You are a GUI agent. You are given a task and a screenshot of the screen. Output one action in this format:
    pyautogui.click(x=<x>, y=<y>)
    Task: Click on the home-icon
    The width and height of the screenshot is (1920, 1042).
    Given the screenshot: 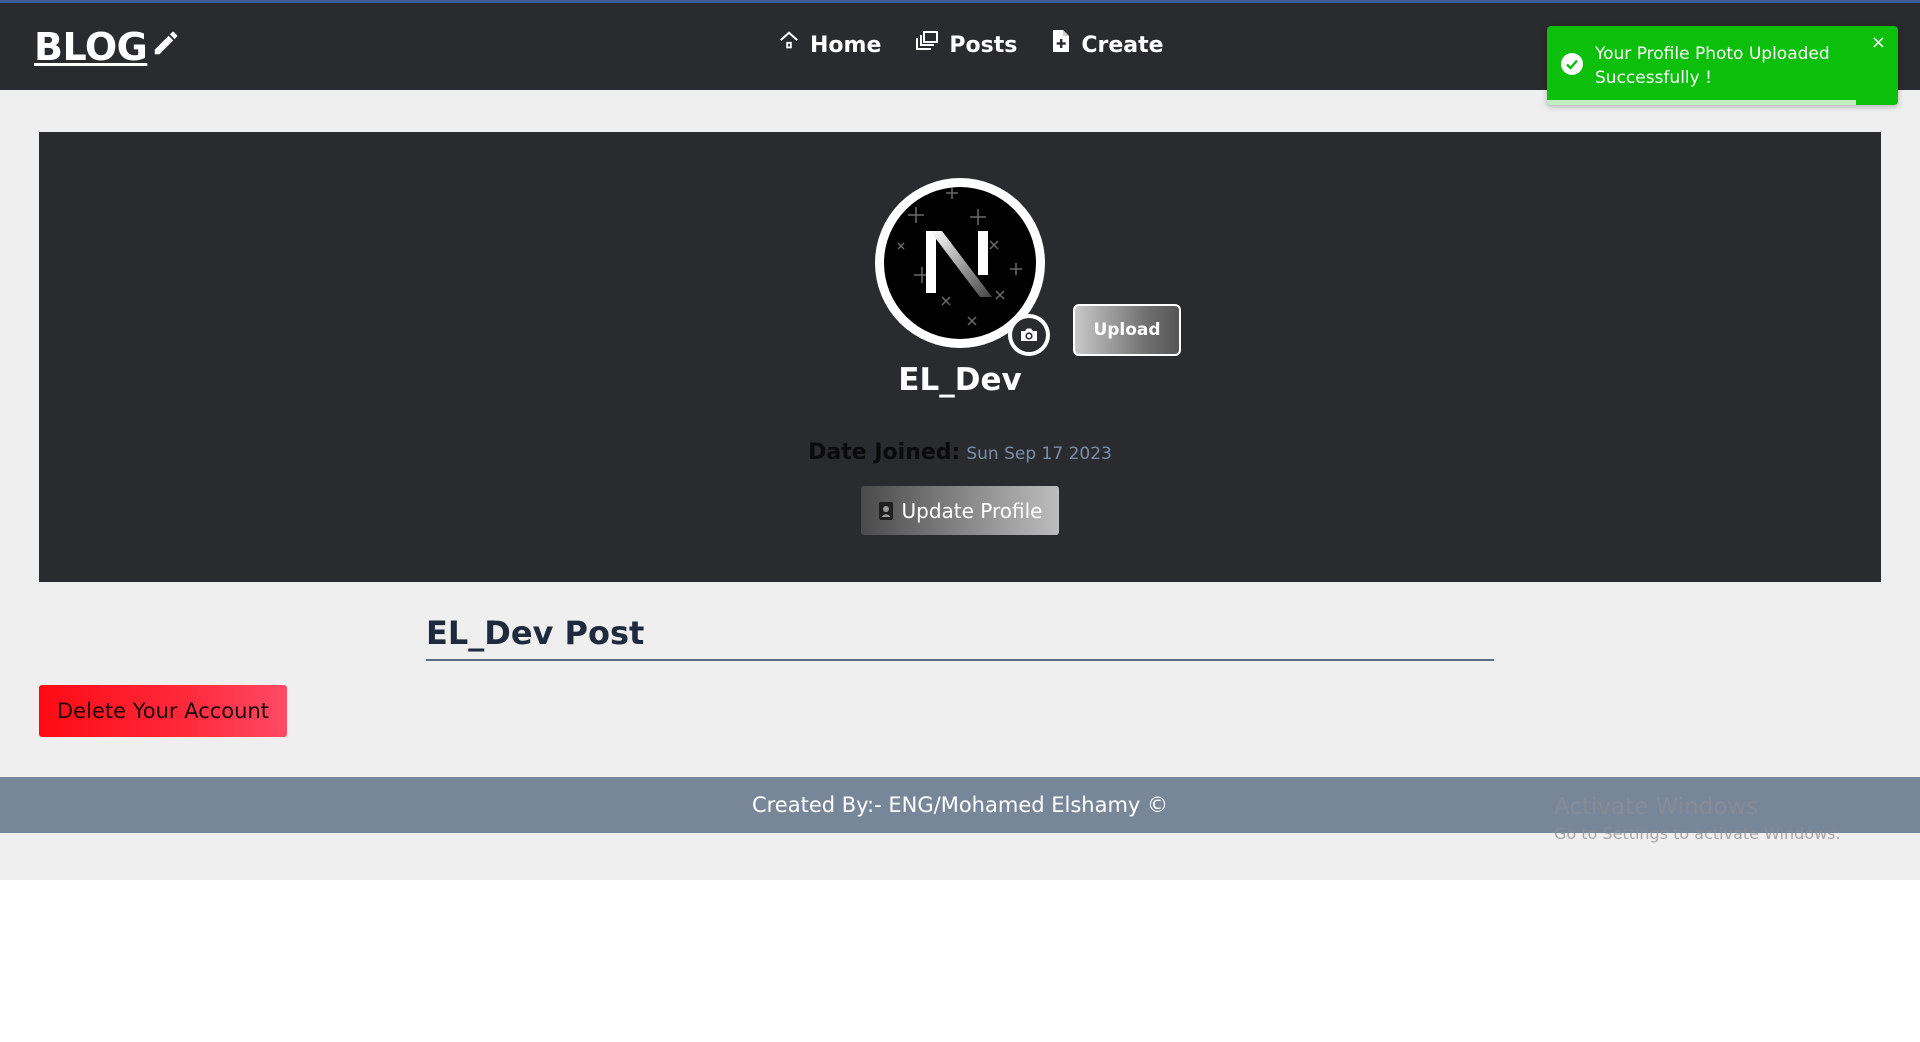 What is the action you would take?
    pyautogui.click(x=789, y=41)
    